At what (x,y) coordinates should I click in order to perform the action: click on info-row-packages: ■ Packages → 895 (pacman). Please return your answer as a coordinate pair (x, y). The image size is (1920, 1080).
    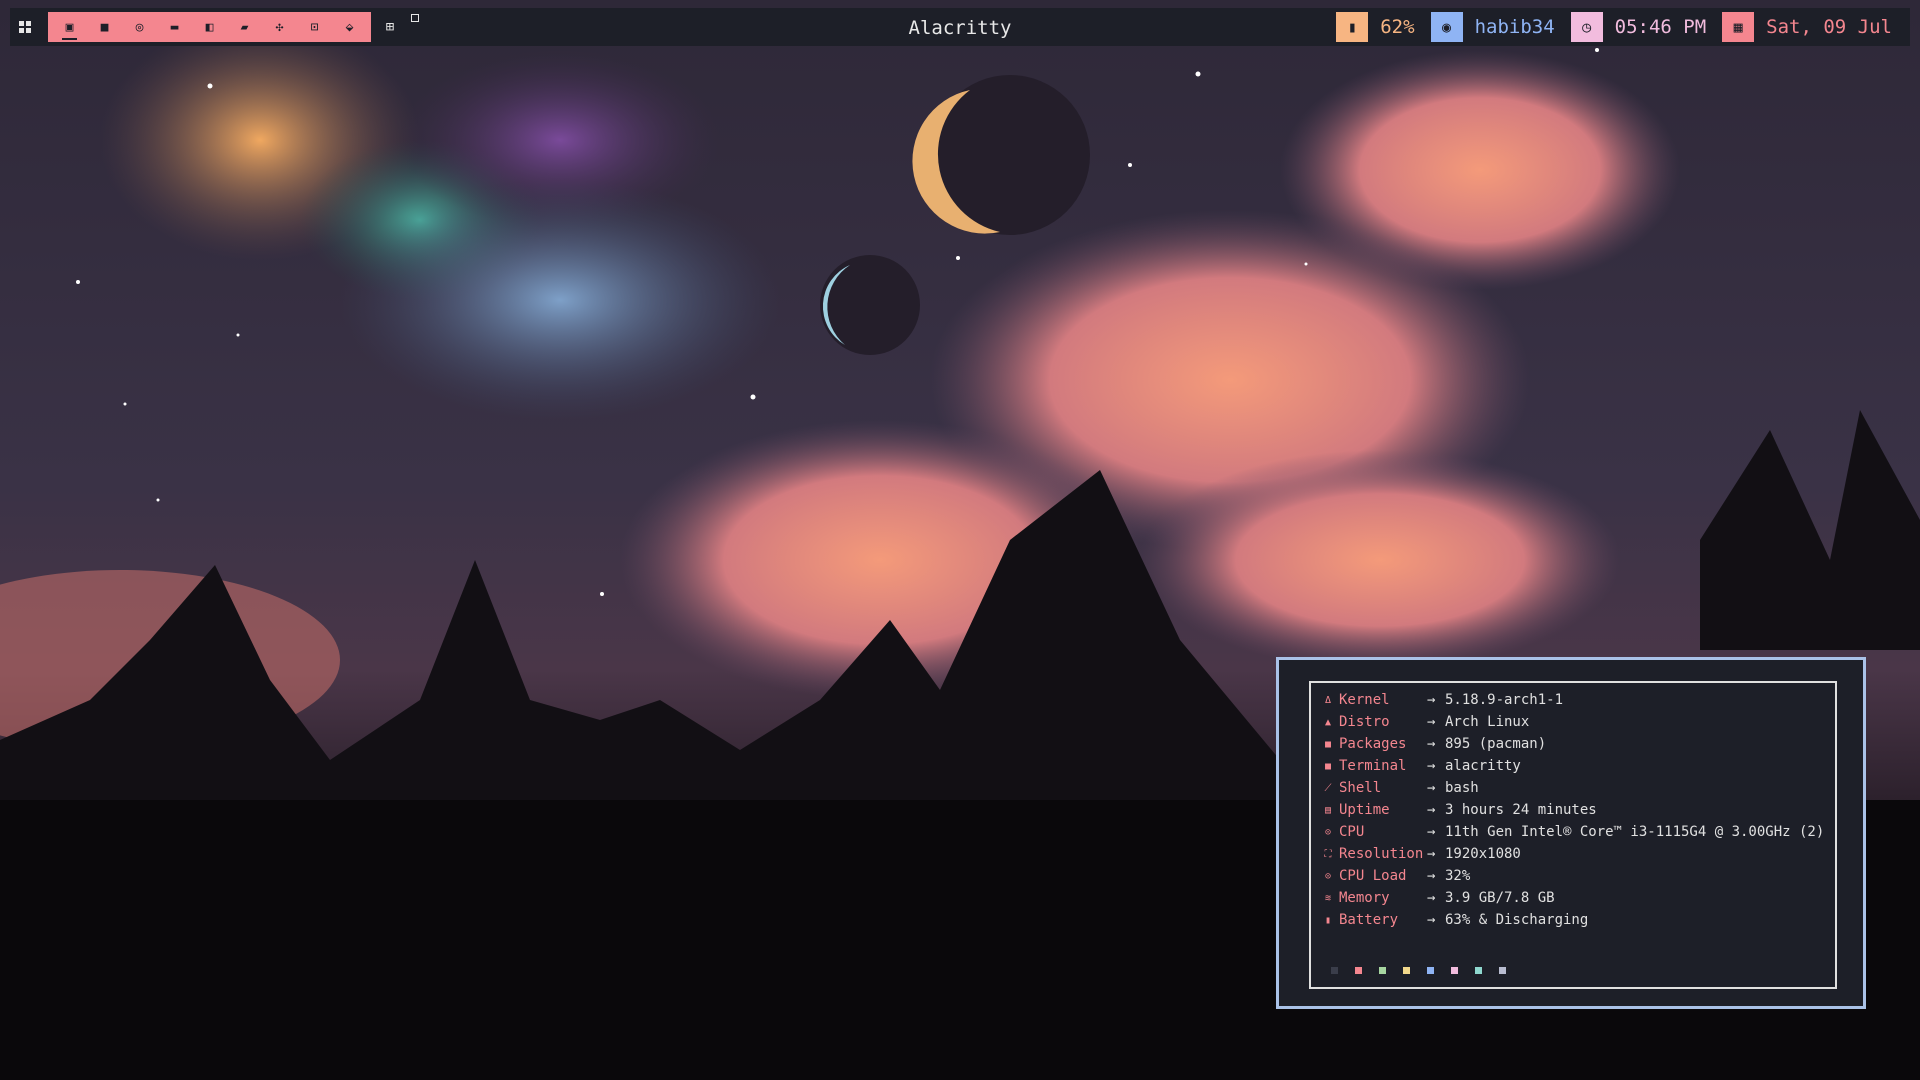
    Looking at the image, I should click on (1433, 744).